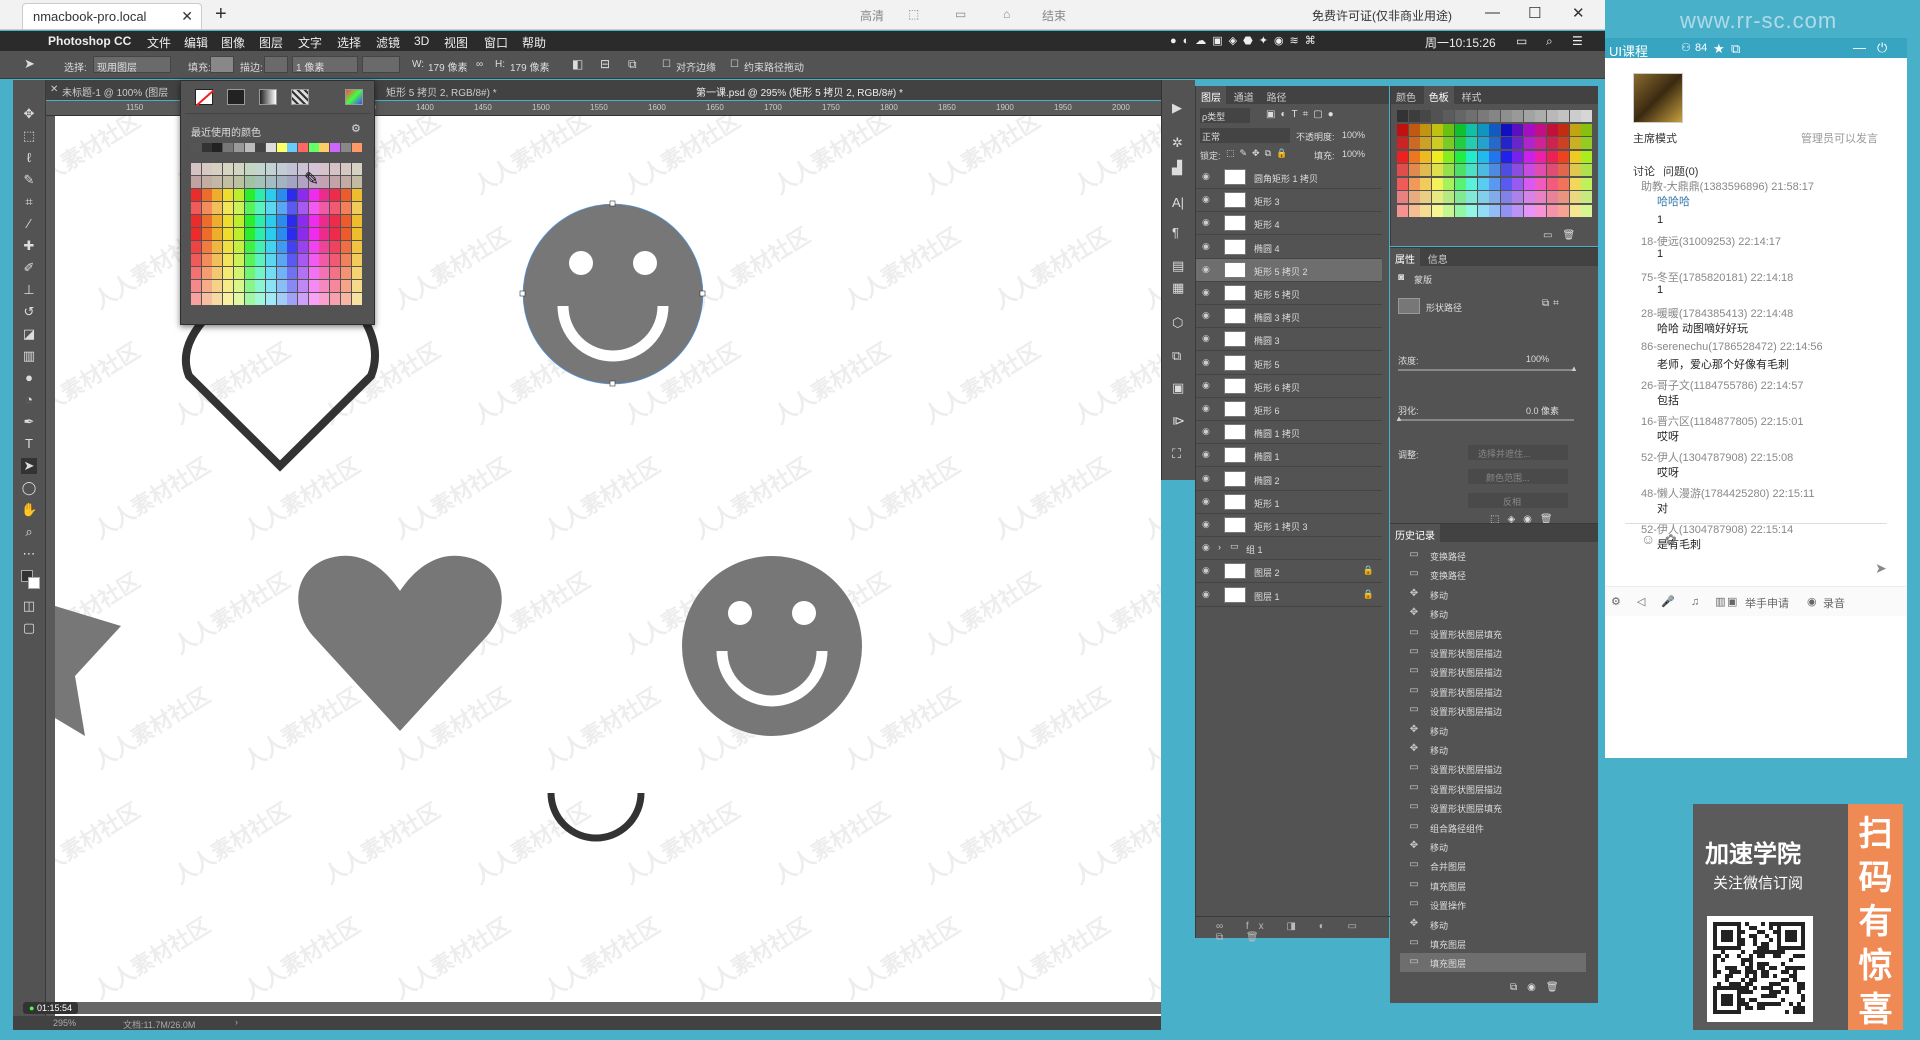 This screenshot has width=1920, height=1040. What do you see at coordinates (1177, 168) in the screenshot?
I see `histogram-icon: ▟` at bounding box center [1177, 168].